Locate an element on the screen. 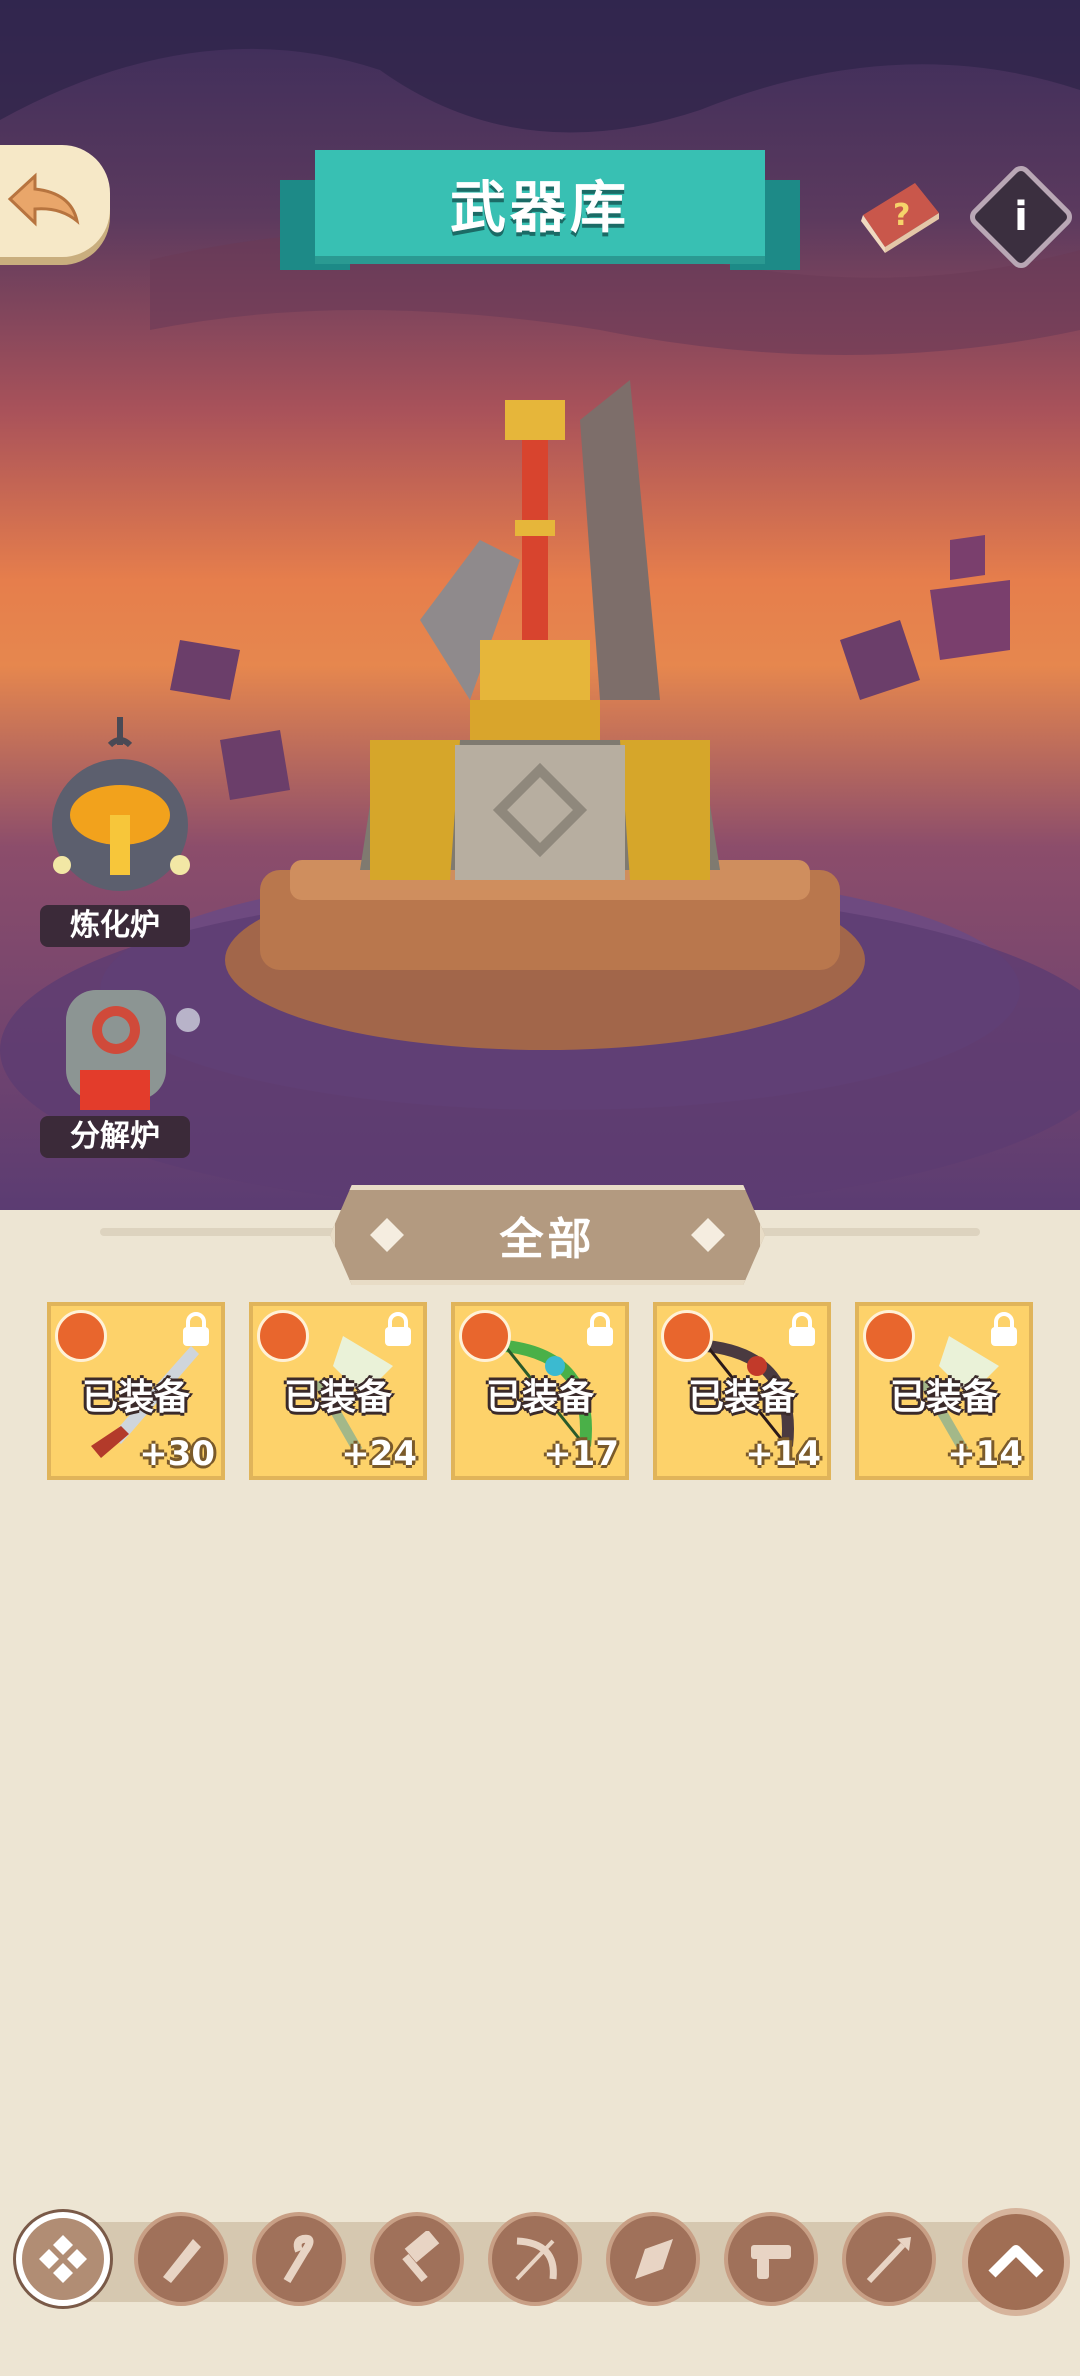  gun-category-icon is located at coordinates (771, 2262).